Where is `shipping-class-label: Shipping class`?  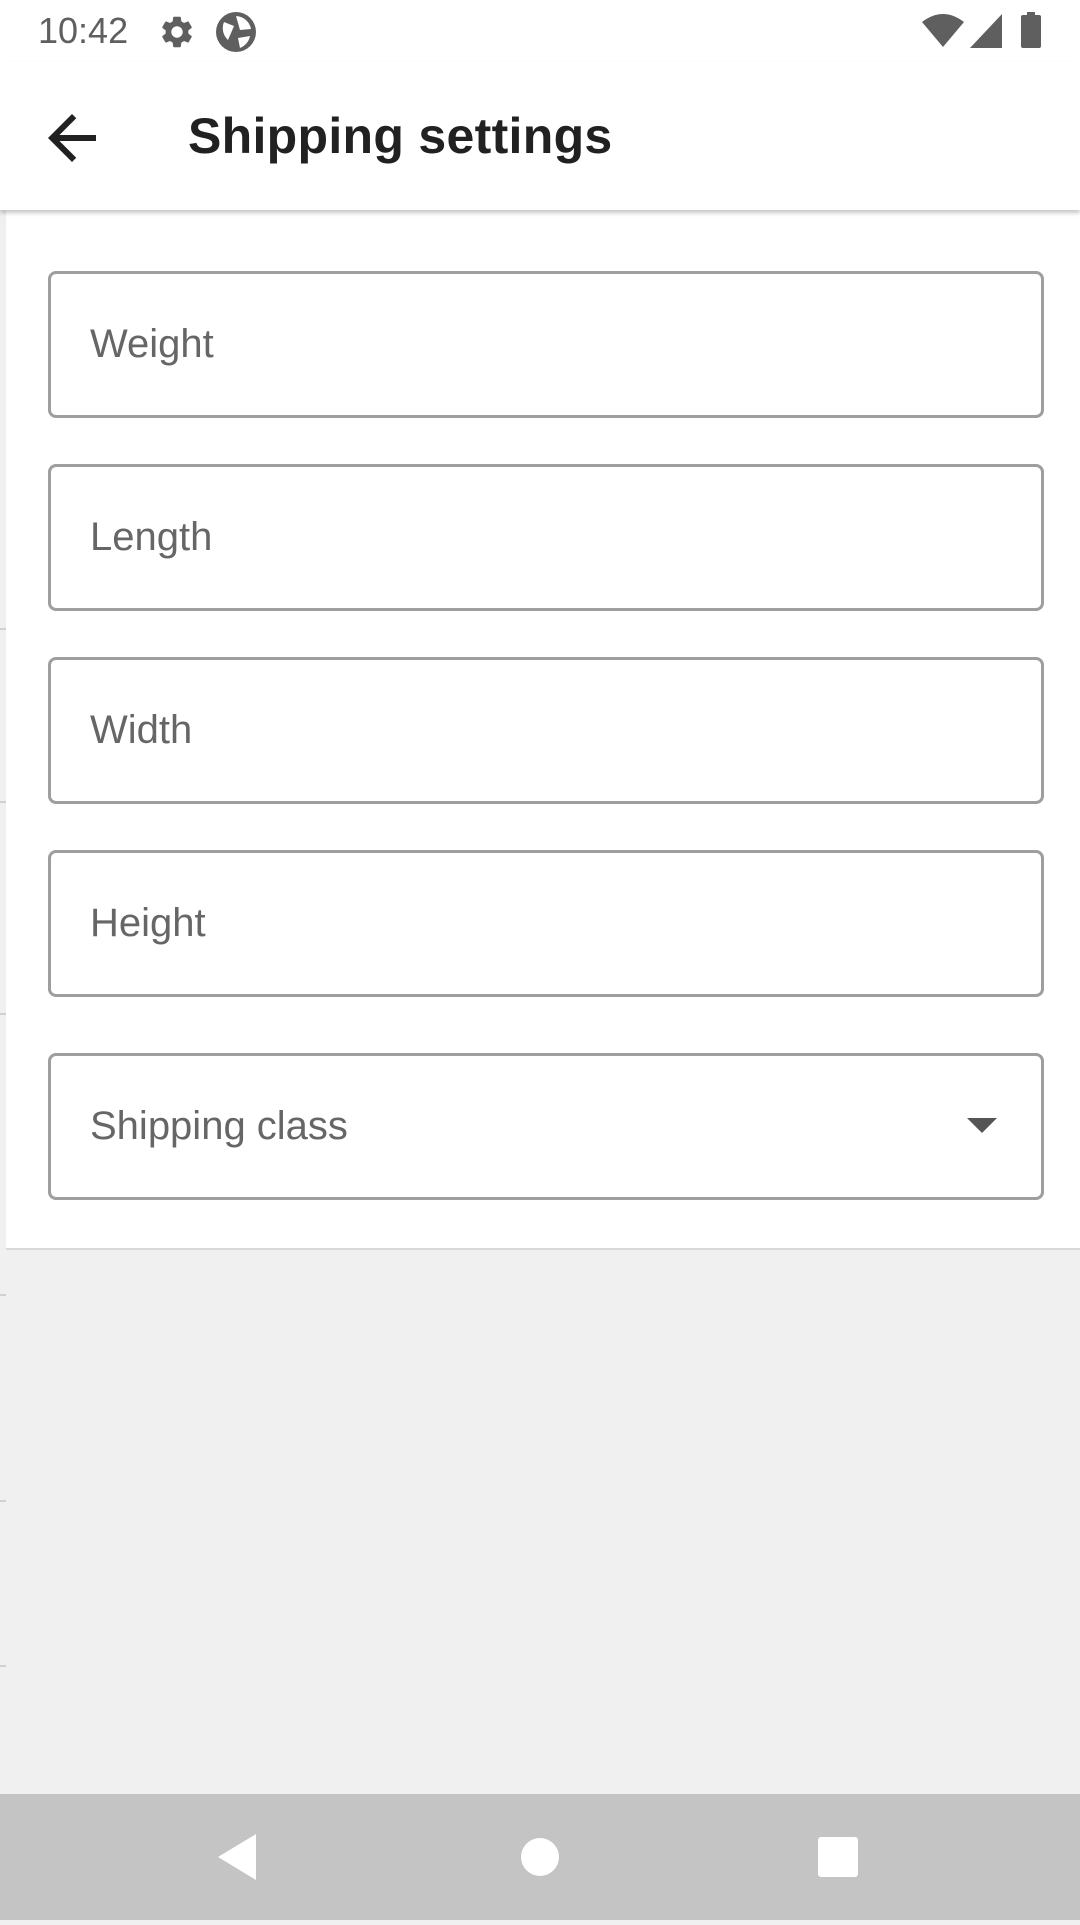
shipping-class-label: Shipping class is located at coordinates (219, 1126).